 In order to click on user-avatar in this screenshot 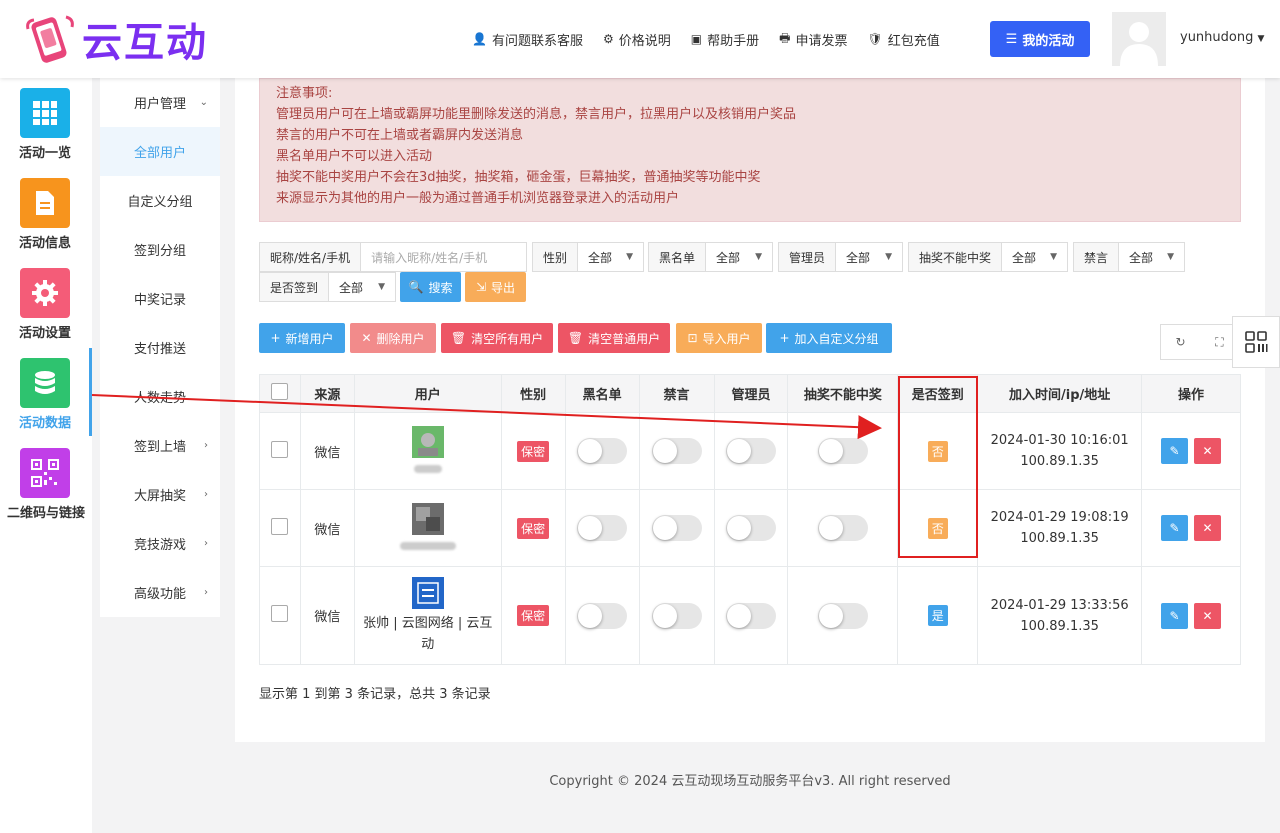, I will do `click(427, 518)`.